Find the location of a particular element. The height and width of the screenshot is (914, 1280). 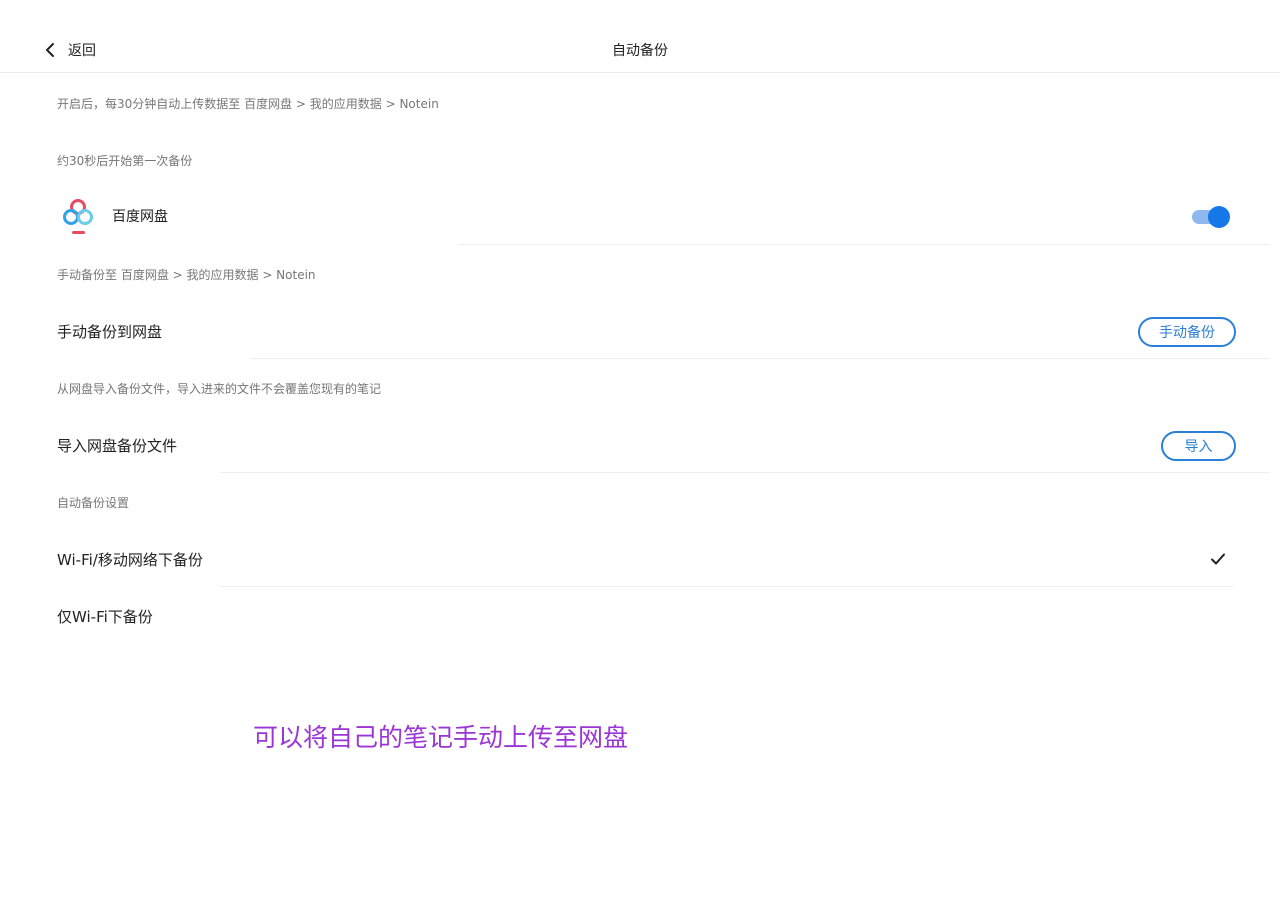

manual-backup-description: 手动备份至 百度网盘 > 我的应用数据 > Notein is located at coordinates (186, 275).